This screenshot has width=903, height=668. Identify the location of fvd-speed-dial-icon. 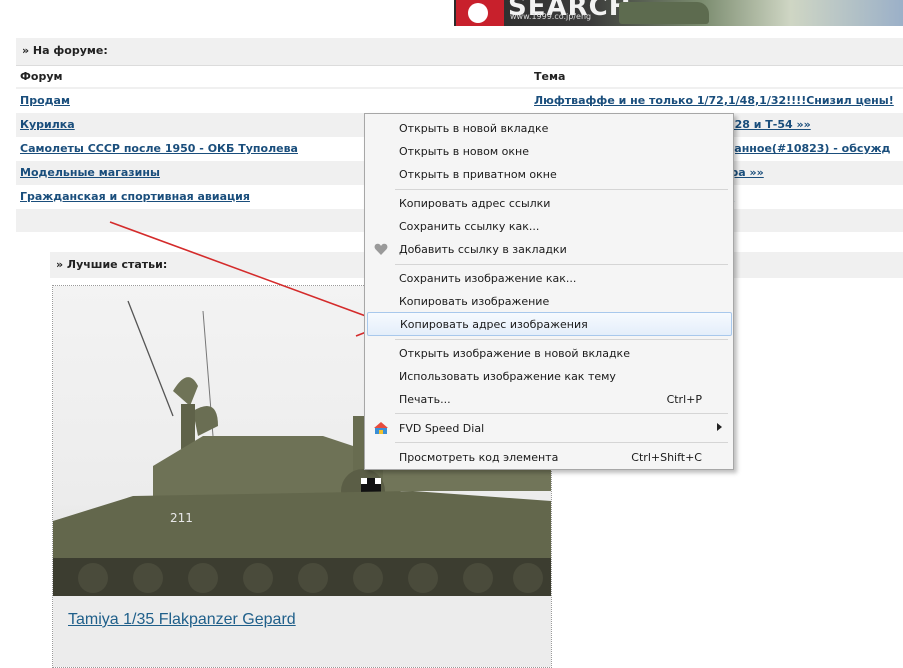
(381, 428).